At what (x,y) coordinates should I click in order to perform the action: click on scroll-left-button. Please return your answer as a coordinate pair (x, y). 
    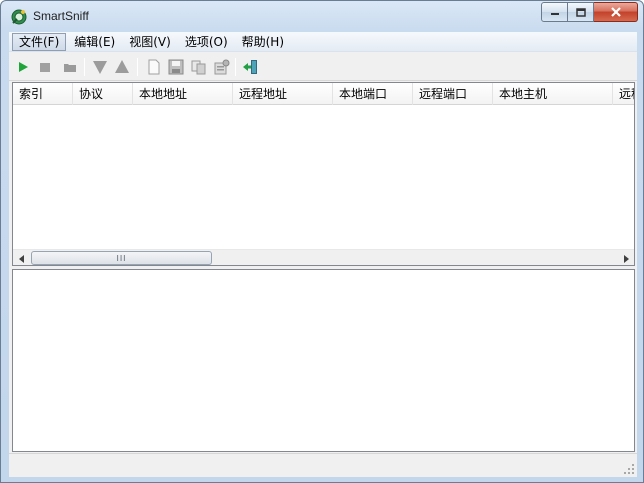
    Looking at the image, I should click on (21, 257).